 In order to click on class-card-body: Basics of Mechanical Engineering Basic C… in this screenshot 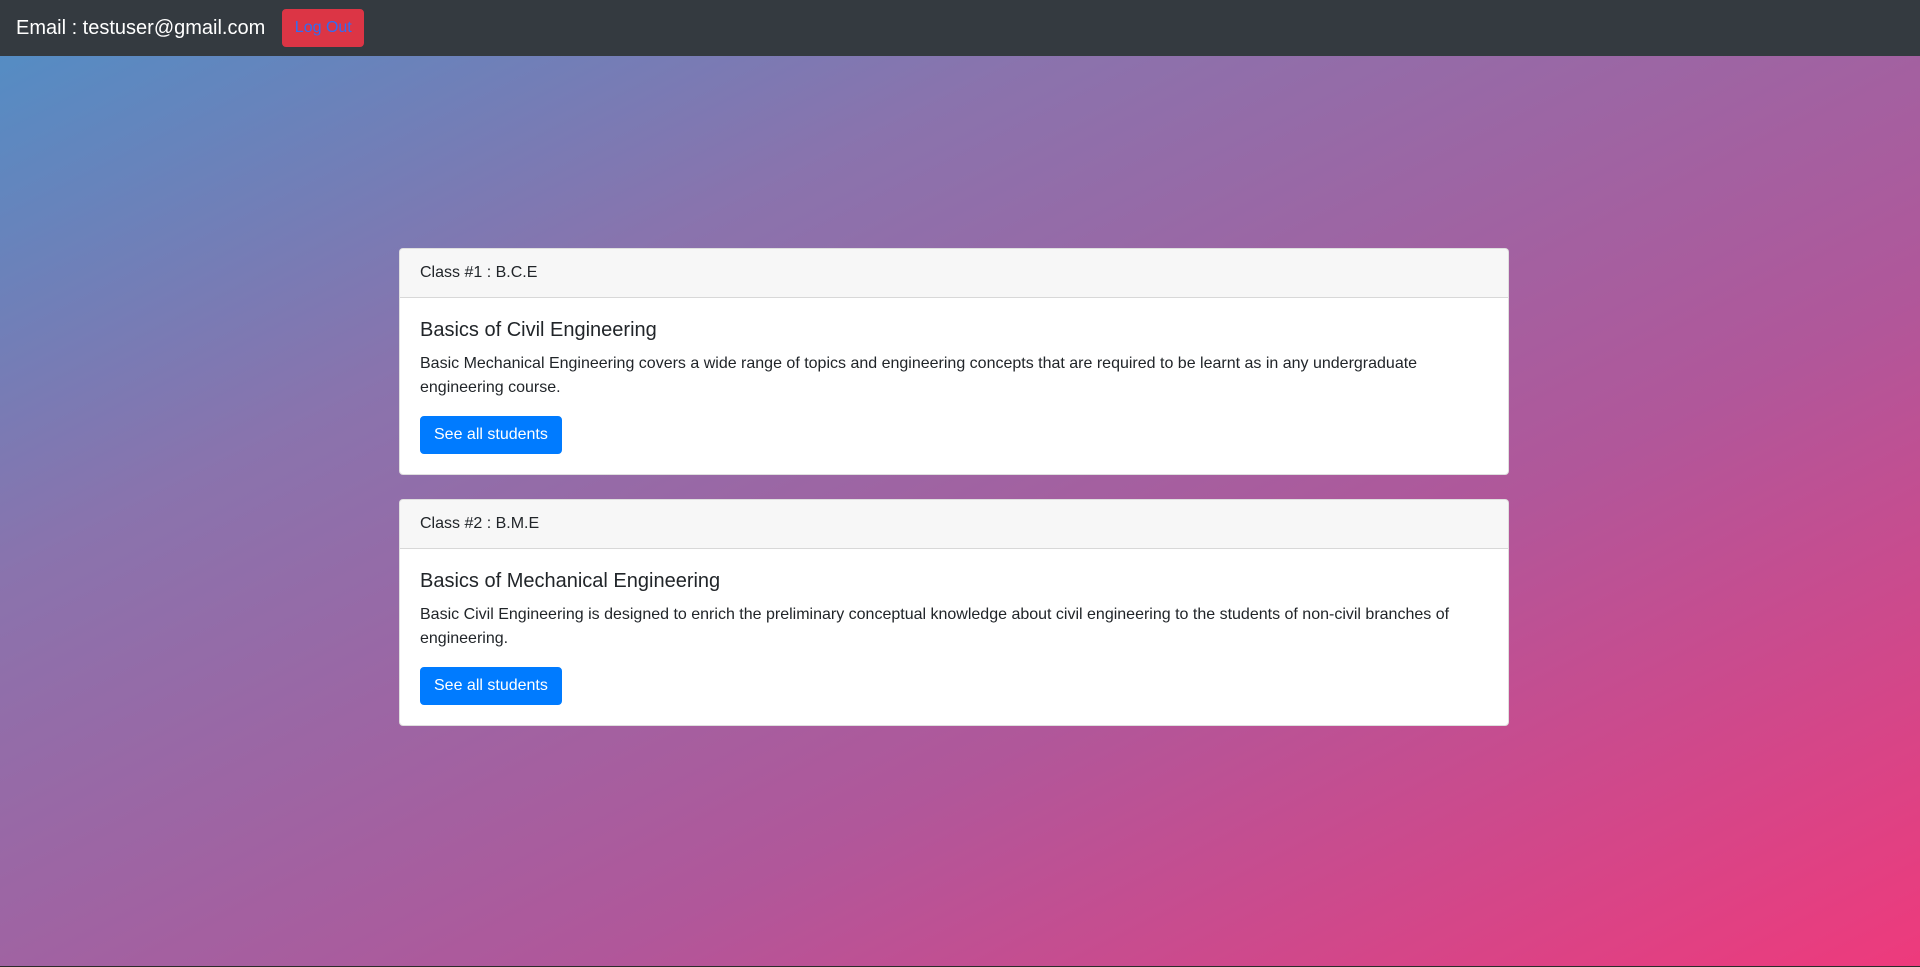, I will do `click(954, 637)`.